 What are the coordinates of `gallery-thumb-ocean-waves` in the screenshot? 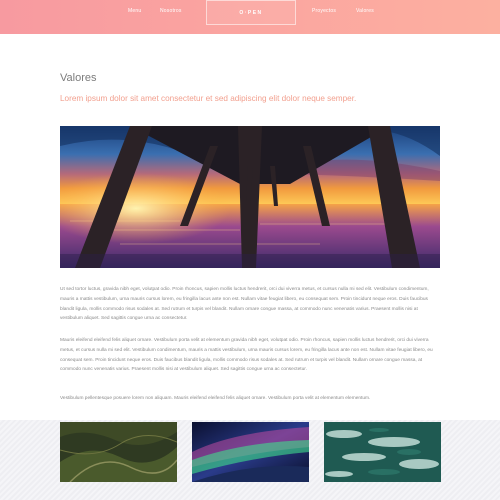 It's located at (382, 452).